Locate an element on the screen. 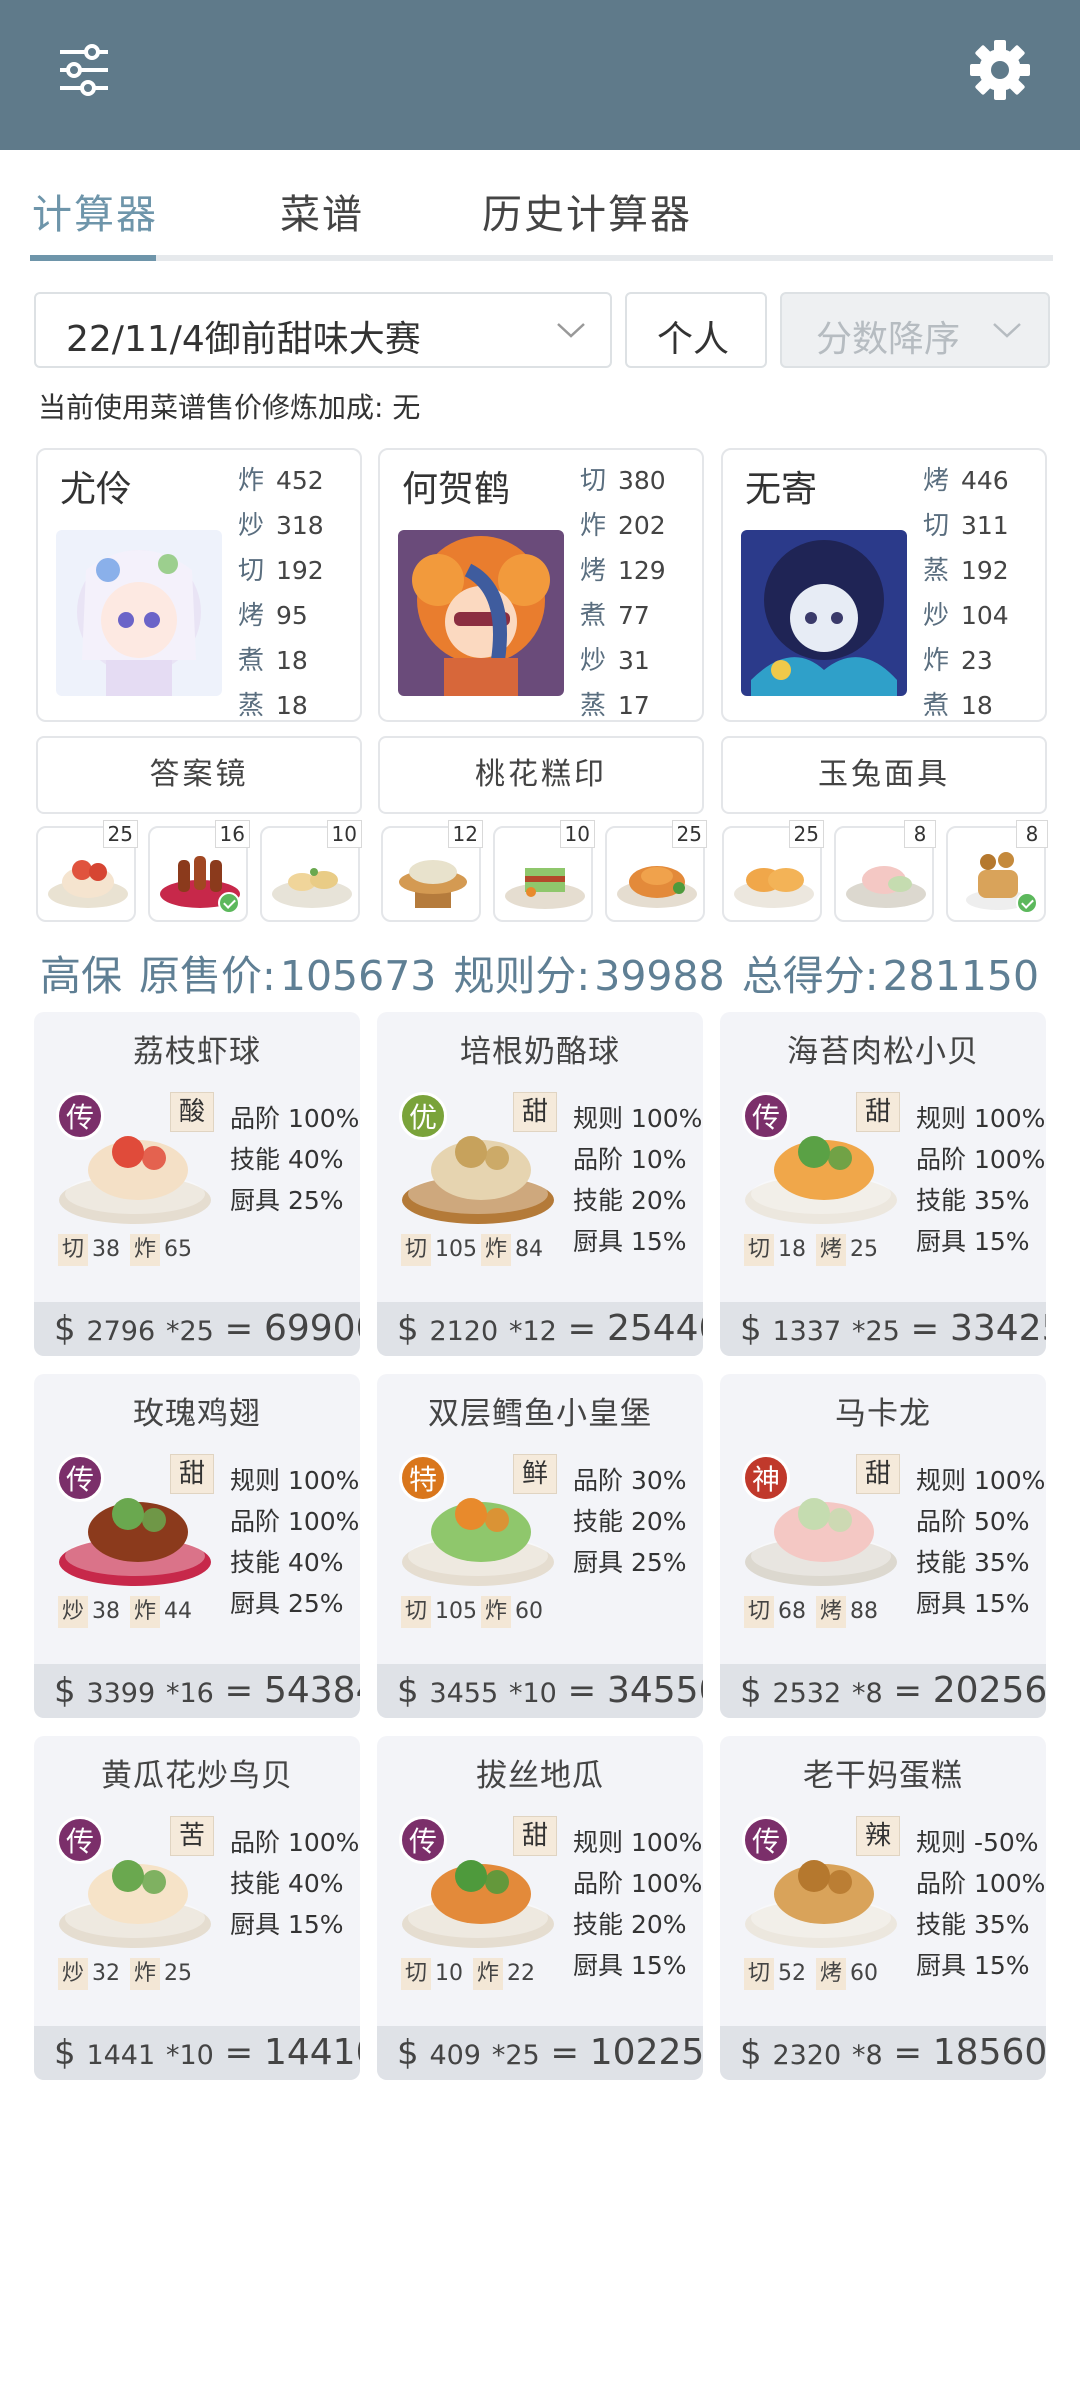  chef-avatar is located at coordinates (481, 613).